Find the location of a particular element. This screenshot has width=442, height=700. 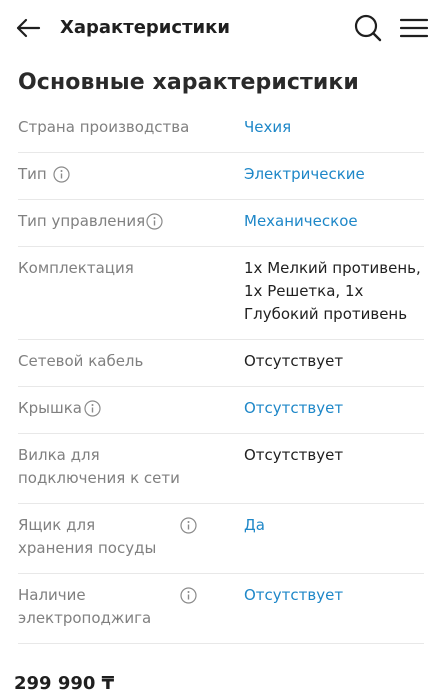

spec-row-lid: Крышка Отсутствует is located at coordinates (221, 410).